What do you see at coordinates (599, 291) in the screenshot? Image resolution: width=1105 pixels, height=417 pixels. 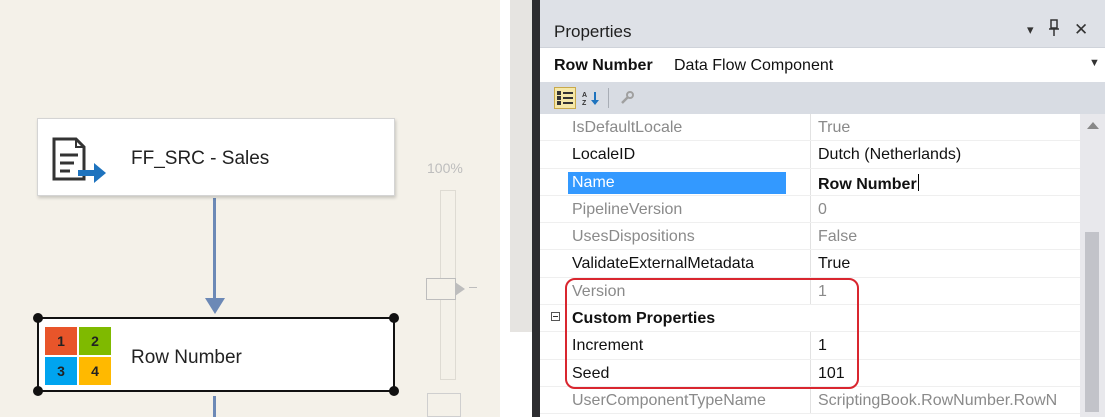 I see `property-name: Version` at bounding box center [599, 291].